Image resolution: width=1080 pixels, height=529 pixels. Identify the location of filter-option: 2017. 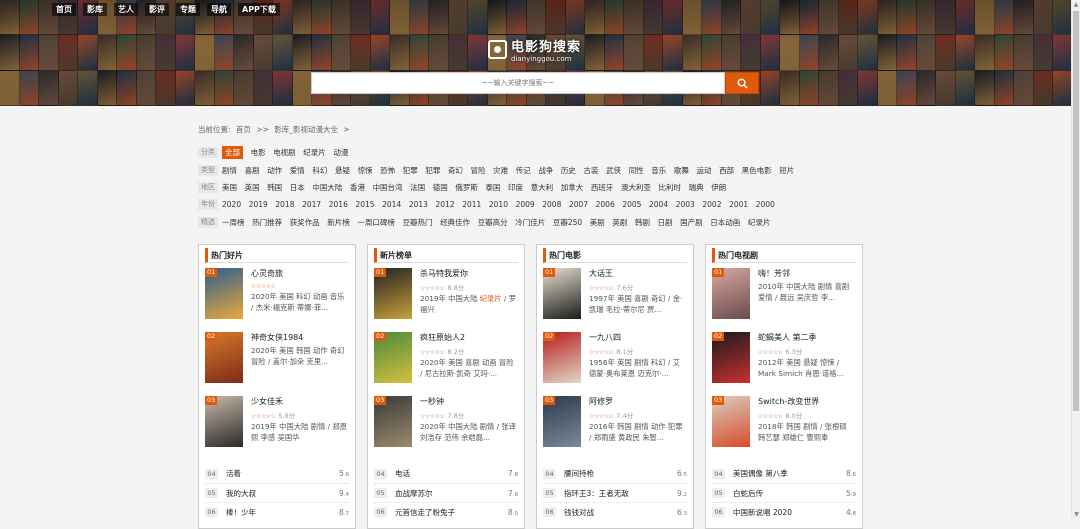
(311, 204).